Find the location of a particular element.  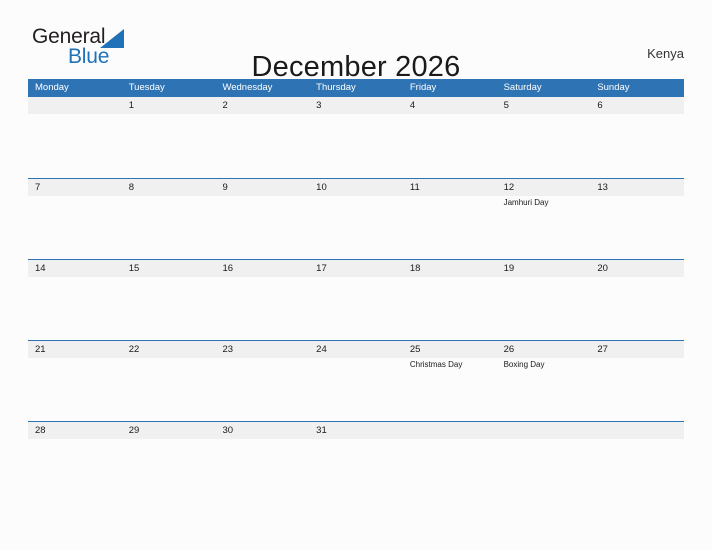

calendar-day-number: 14 is located at coordinates (40, 268).